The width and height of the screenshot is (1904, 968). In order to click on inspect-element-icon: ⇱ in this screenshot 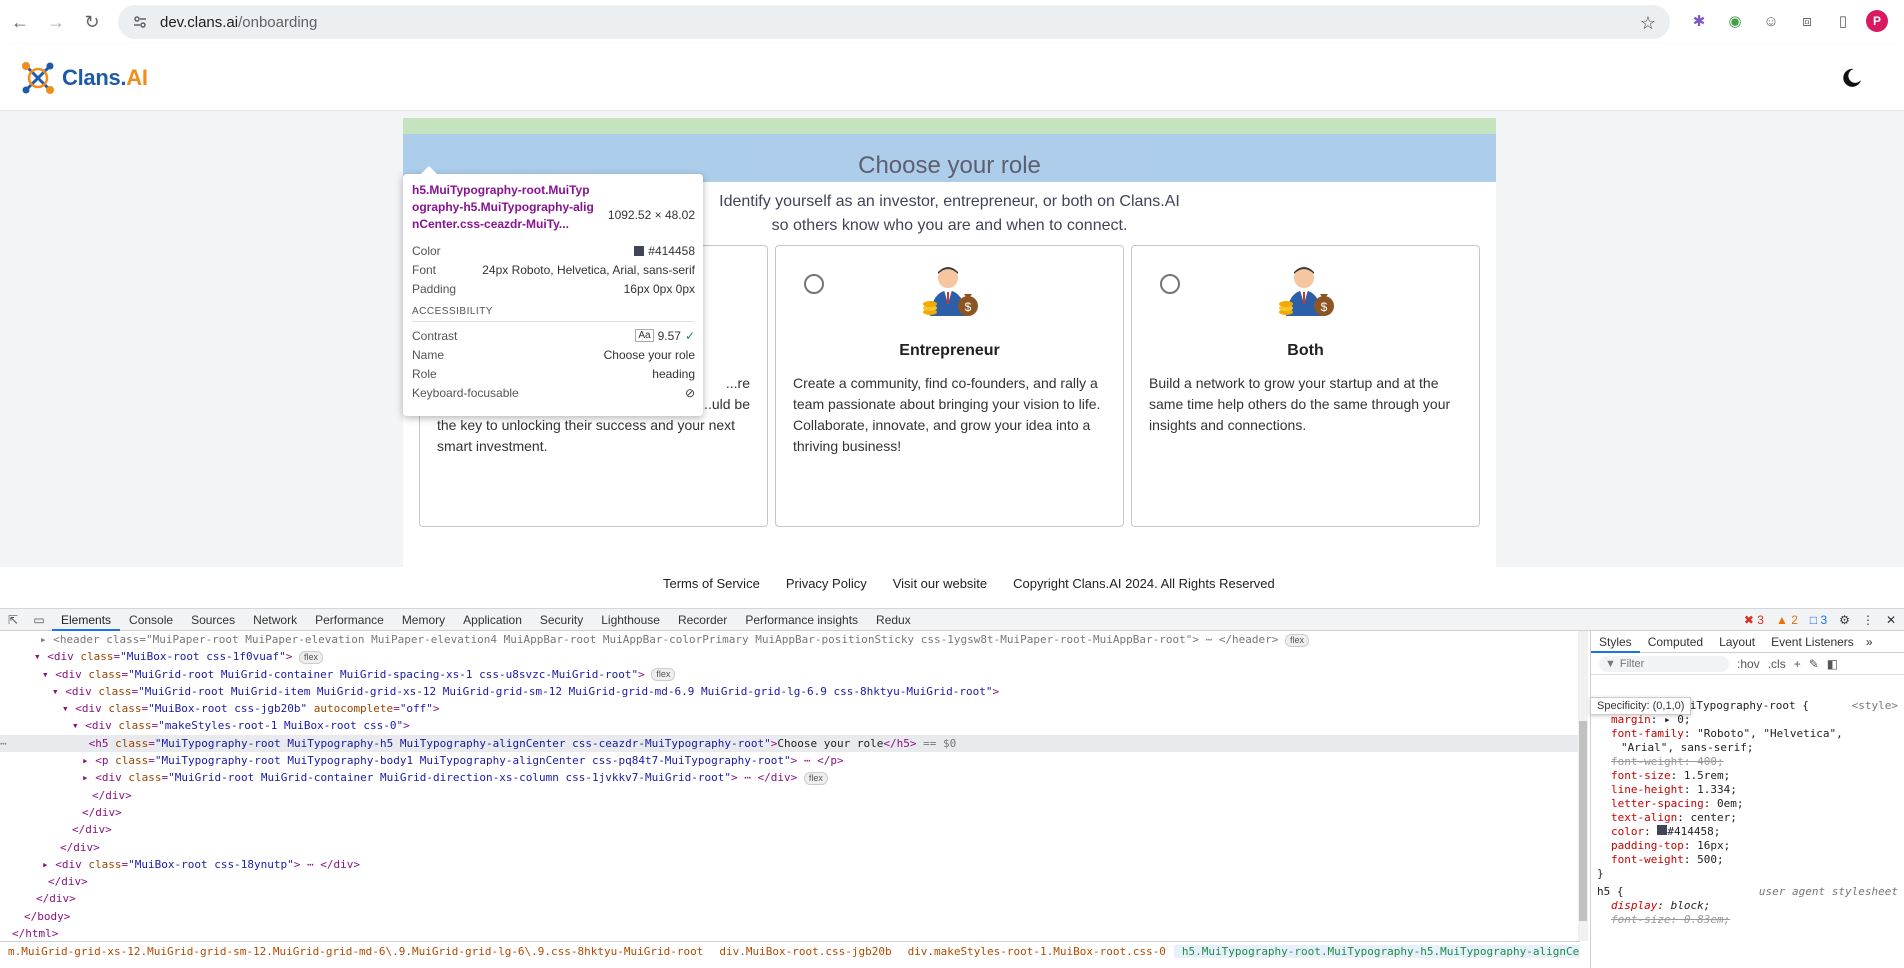, I will do `click(13, 620)`.